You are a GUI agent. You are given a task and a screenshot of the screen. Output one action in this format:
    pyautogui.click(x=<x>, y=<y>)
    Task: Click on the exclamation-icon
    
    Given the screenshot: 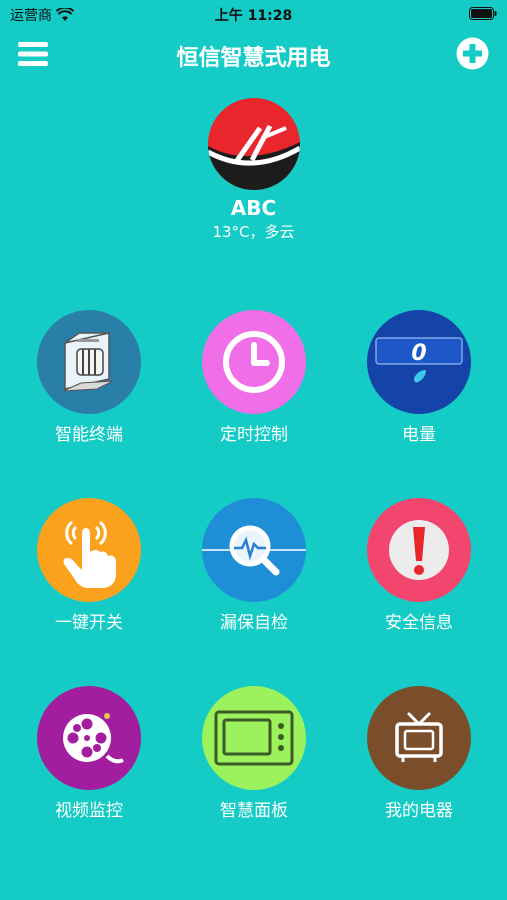 What is the action you would take?
    pyautogui.click(x=419, y=550)
    